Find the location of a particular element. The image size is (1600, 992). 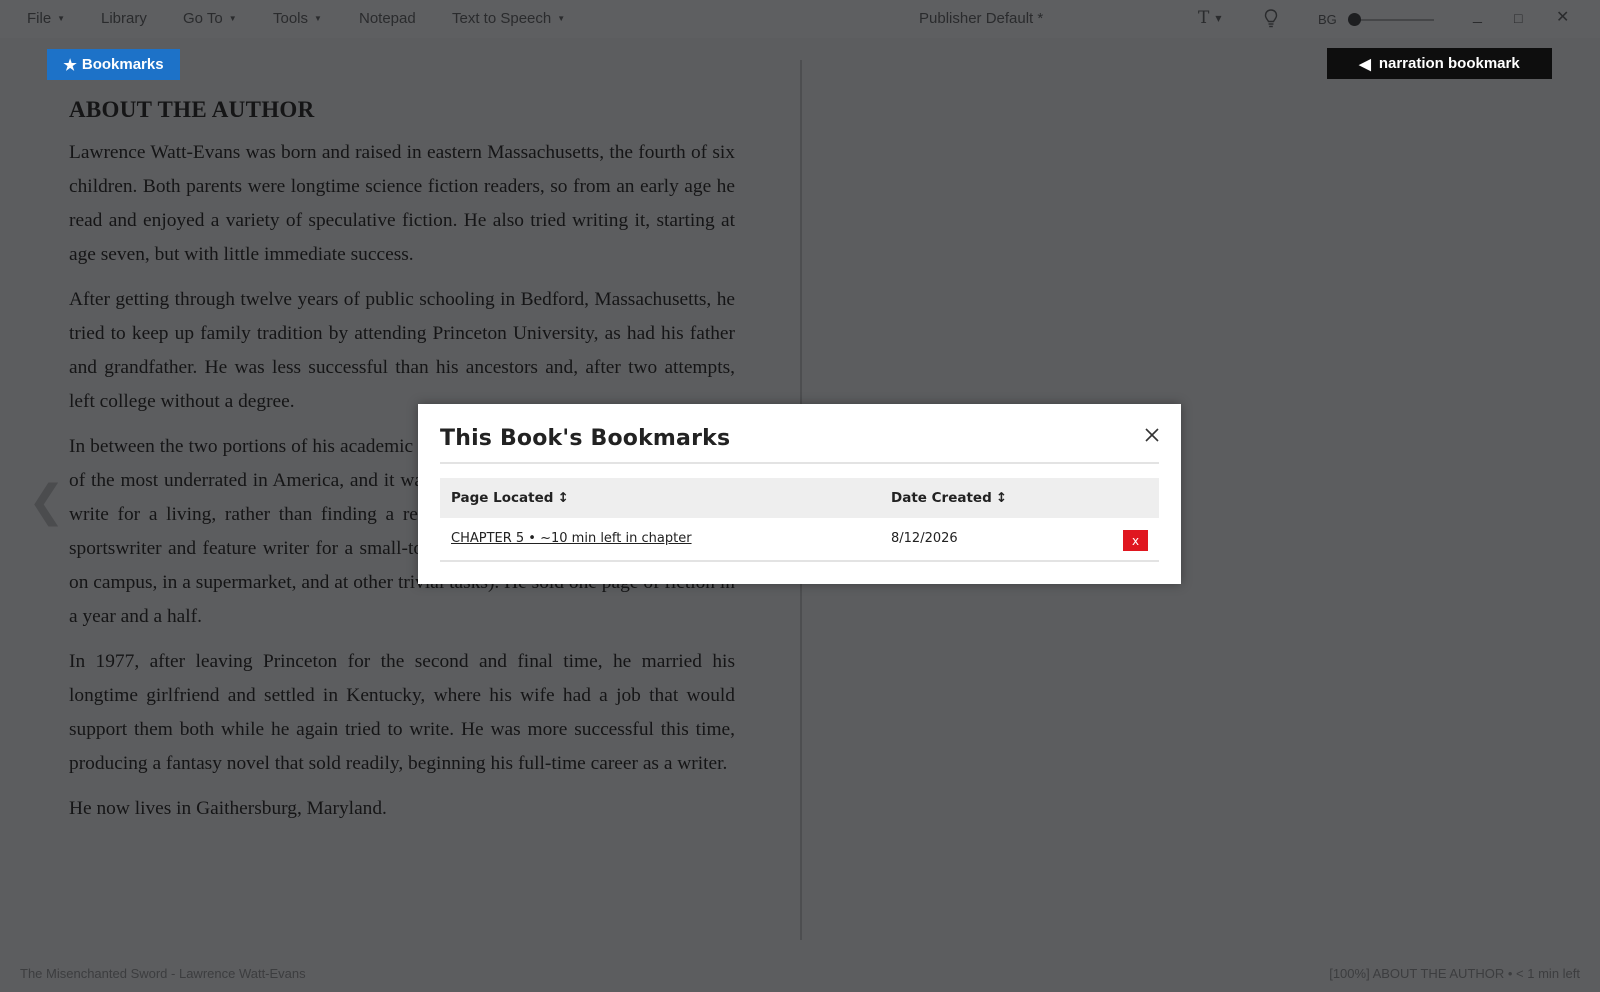

close-window-button: ✕ is located at coordinates (1562, 17).